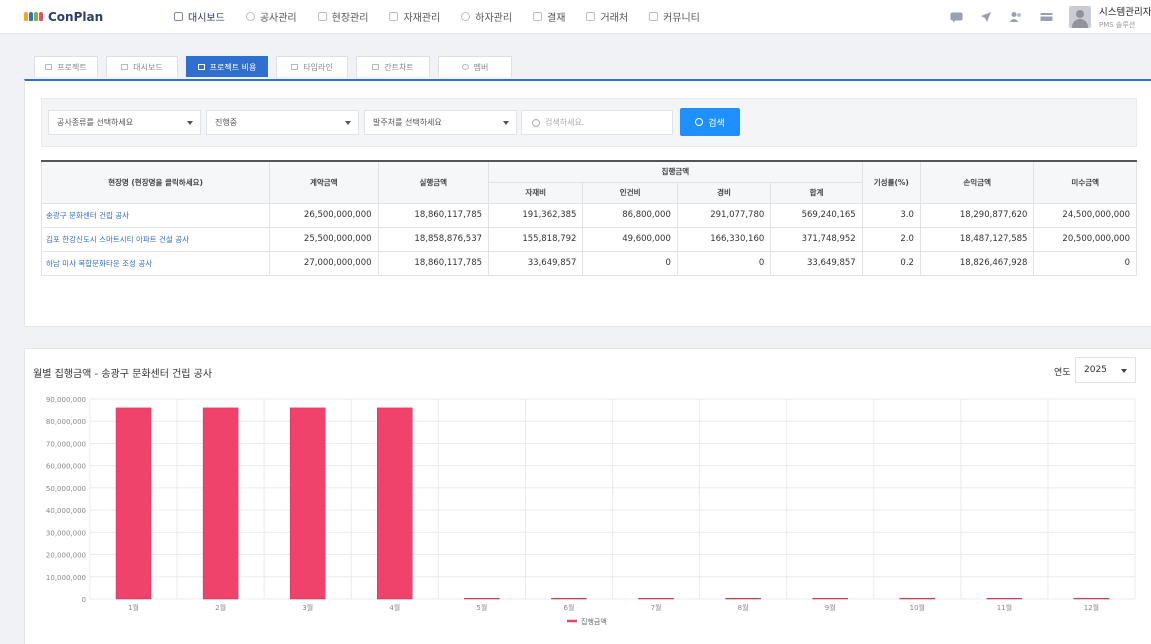 This screenshot has height=644, width=1151. I want to click on nav-right-tools: 시스템관리자 PMS 솔루션, so click(1050, 17).